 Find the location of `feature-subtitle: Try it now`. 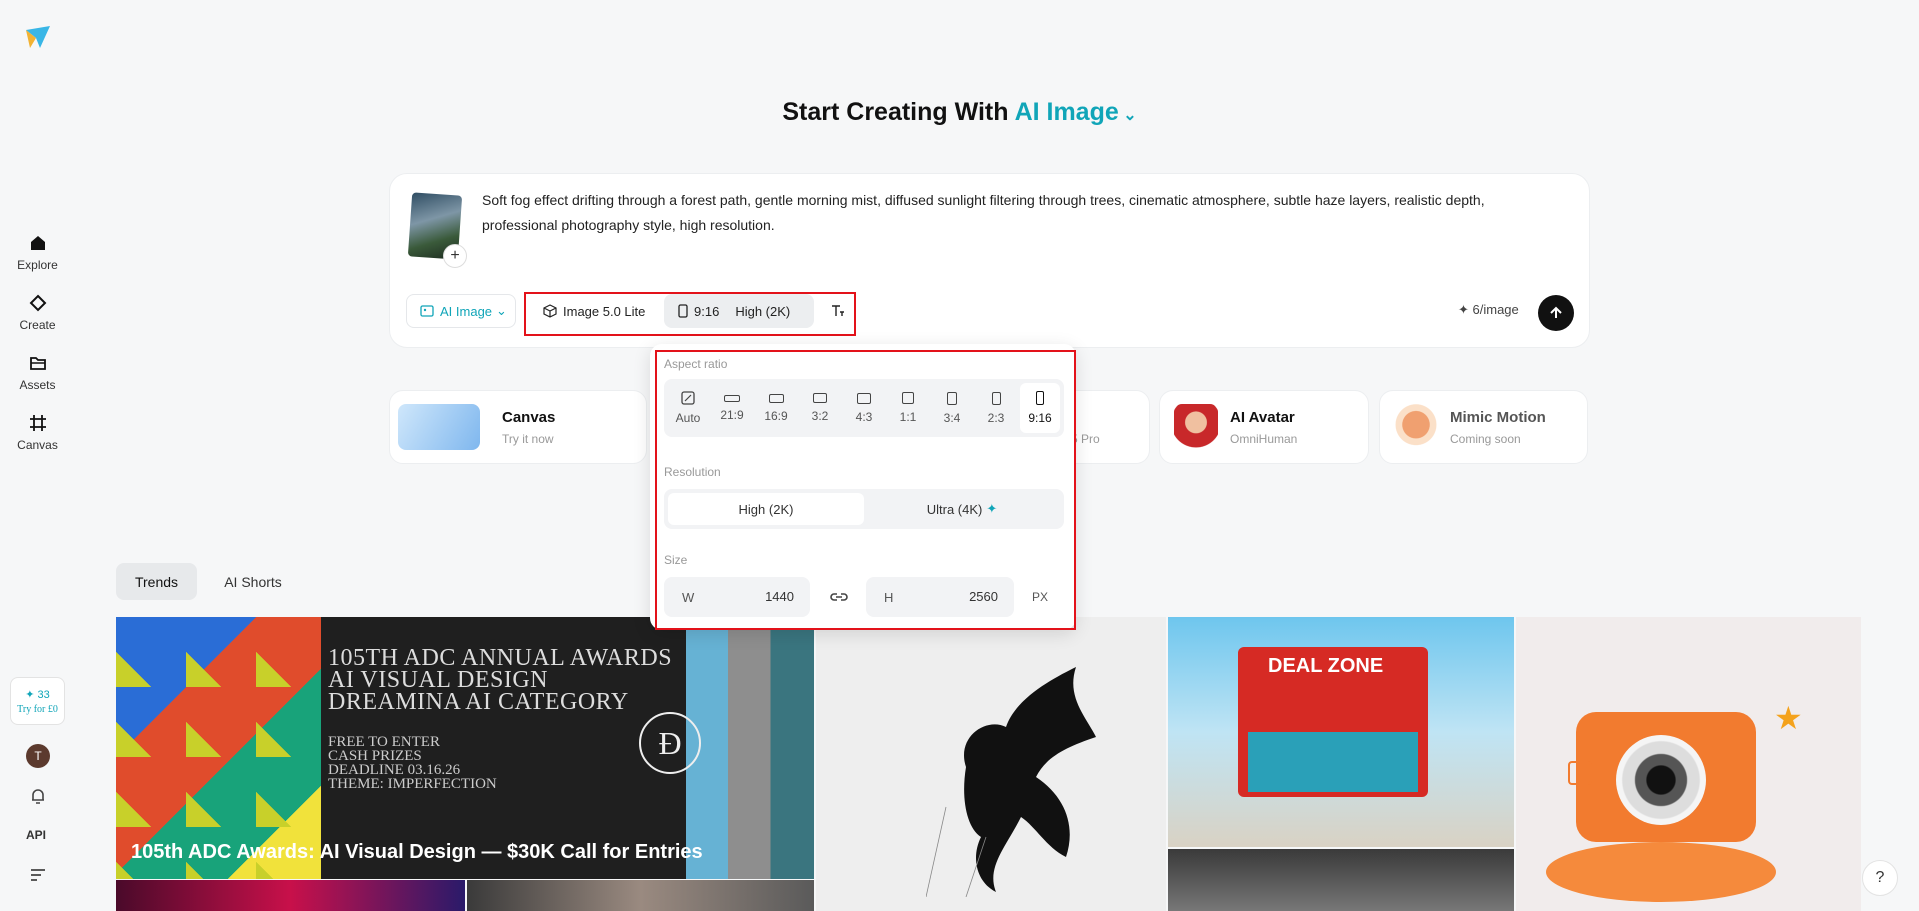

feature-subtitle: Try it now is located at coordinates (528, 439).